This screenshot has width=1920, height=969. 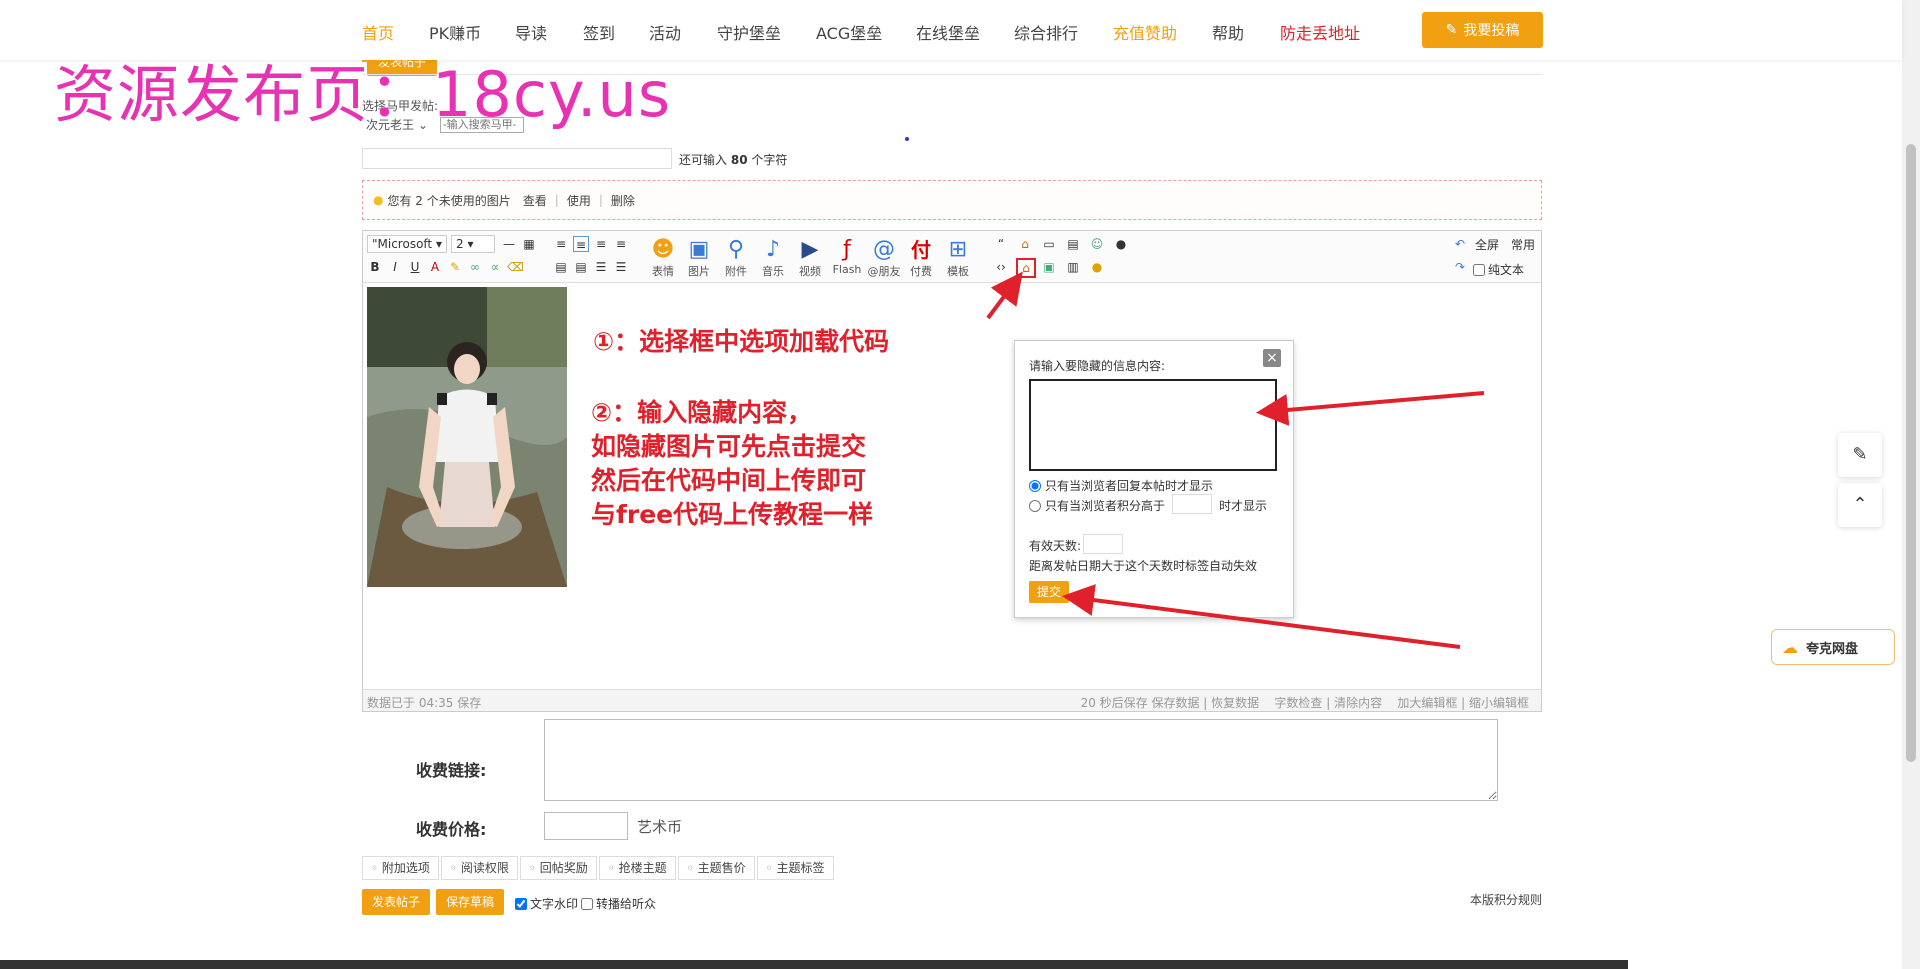 What do you see at coordinates (451, 770) in the screenshot?
I see `paid-link-label: 收费链接:` at bounding box center [451, 770].